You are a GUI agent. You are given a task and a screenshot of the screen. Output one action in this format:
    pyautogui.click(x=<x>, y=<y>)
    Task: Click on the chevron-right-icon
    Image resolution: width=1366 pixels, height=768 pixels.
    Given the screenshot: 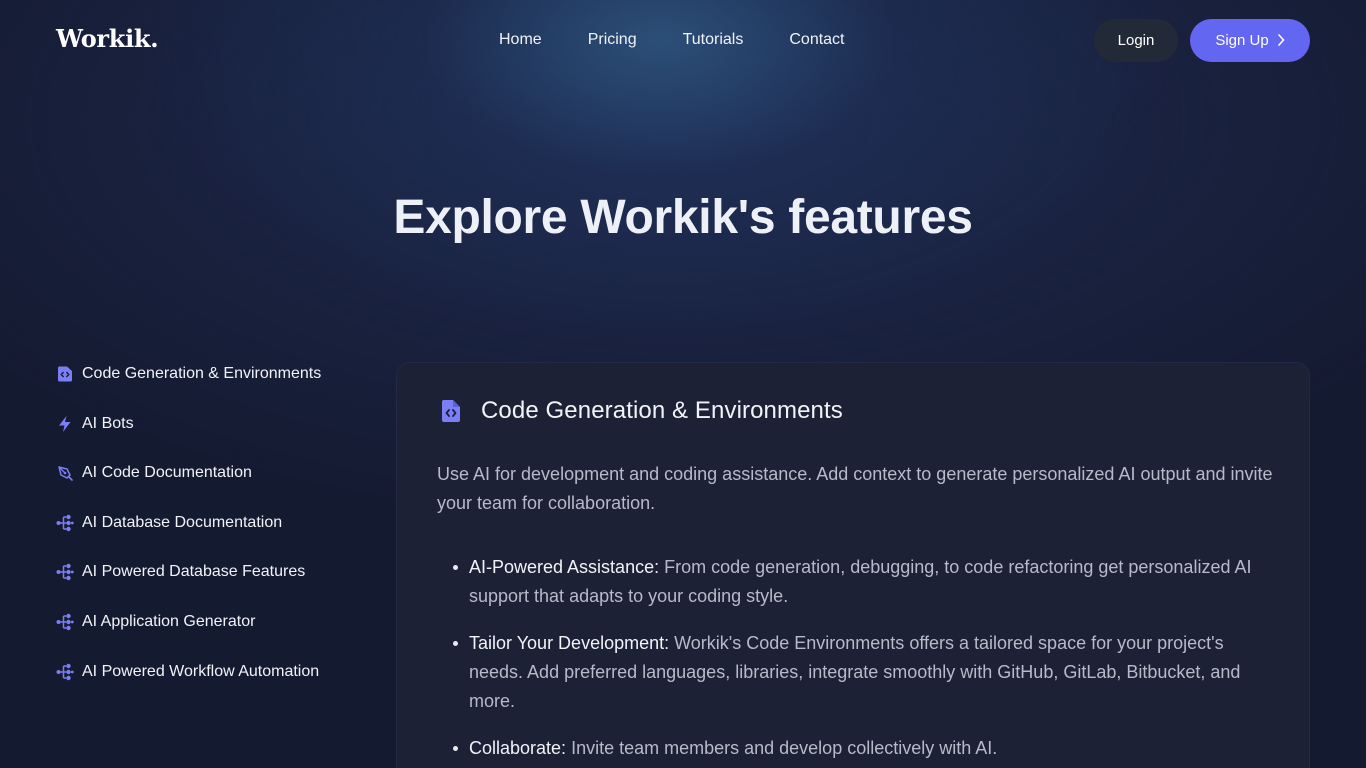 What is the action you would take?
    pyautogui.click(x=1281, y=40)
    